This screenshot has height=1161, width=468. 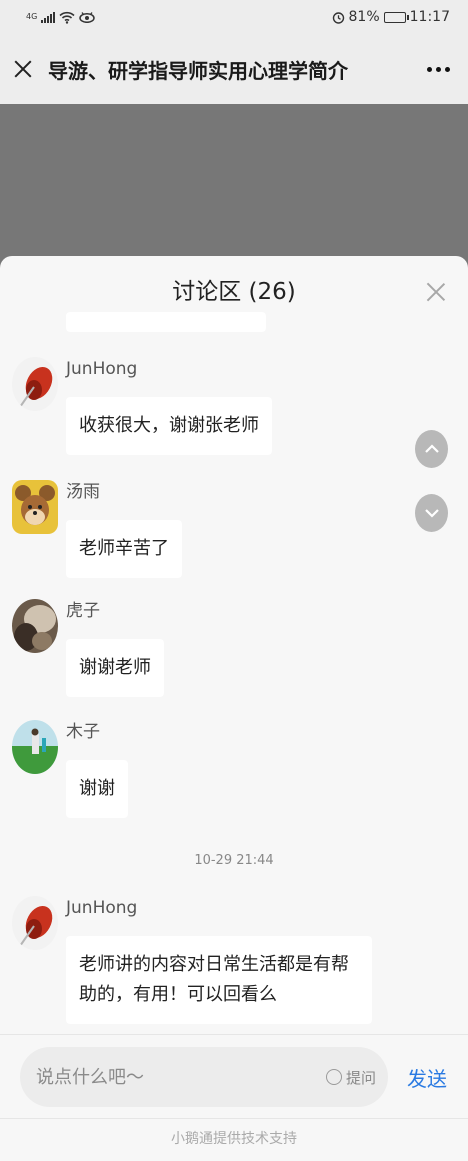 I want to click on status-bar: 4G 81% 11:17, so click(x=234, y=17).